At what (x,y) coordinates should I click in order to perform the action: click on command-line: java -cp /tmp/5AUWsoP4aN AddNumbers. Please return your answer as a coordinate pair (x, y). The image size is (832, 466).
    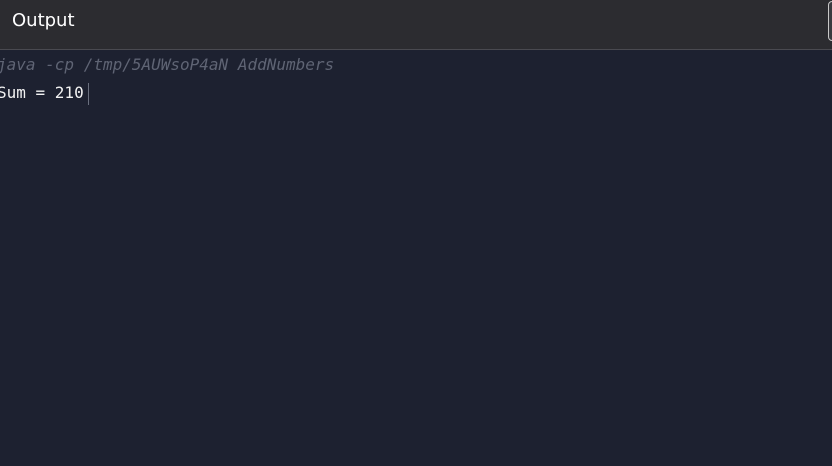
    Looking at the image, I should click on (167, 64).